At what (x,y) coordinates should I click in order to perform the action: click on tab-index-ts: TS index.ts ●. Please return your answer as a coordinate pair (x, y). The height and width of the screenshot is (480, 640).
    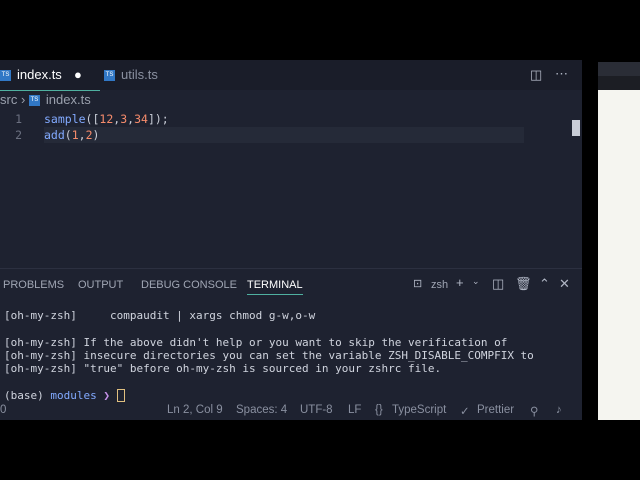
    Looking at the image, I should click on (50, 75).